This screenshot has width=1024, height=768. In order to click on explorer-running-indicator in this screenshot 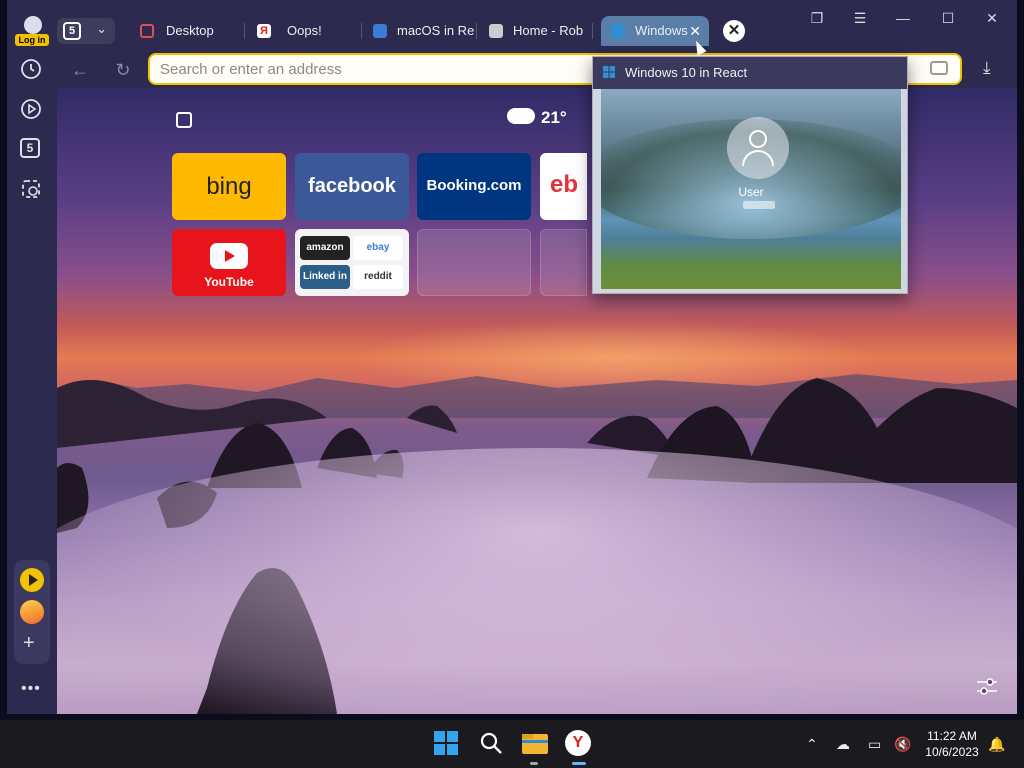, I will do `click(534, 763)`.